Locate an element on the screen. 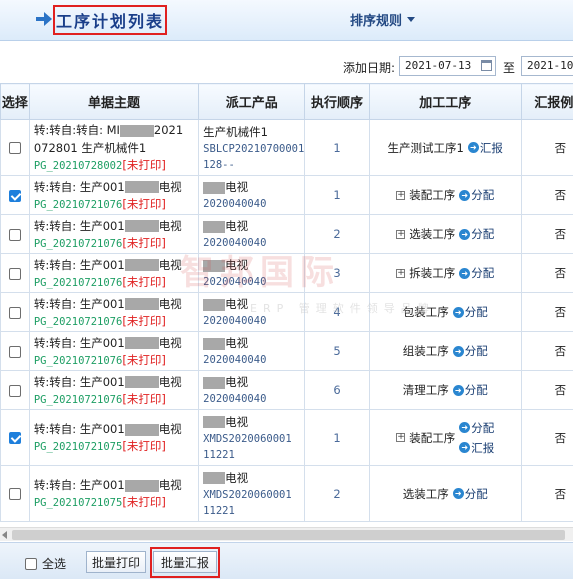  batch-report-button: 批量汇报 is located at coordinates (185, 562).